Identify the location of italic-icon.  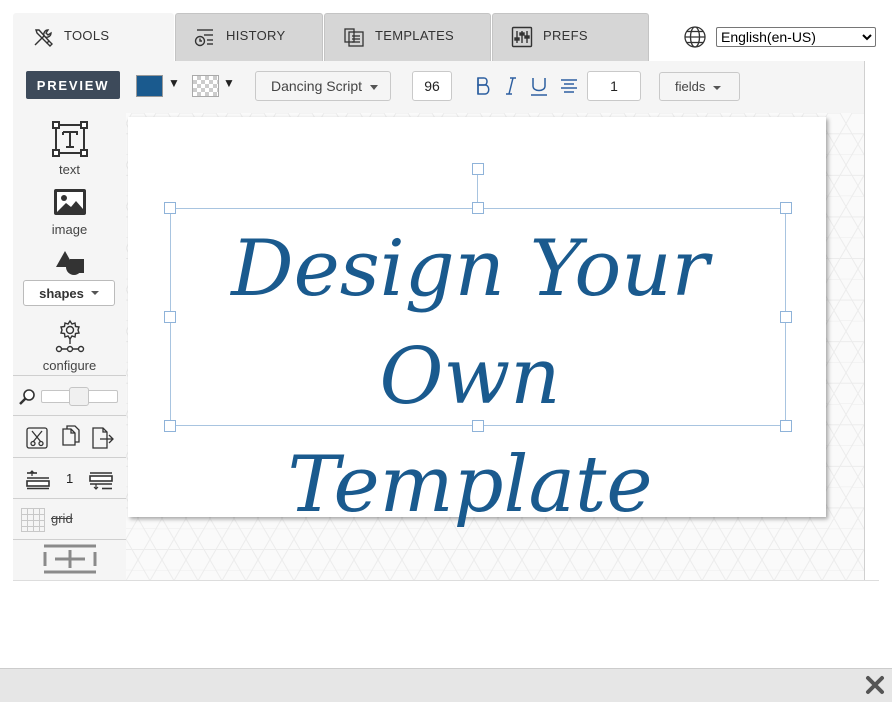
(511, 86).